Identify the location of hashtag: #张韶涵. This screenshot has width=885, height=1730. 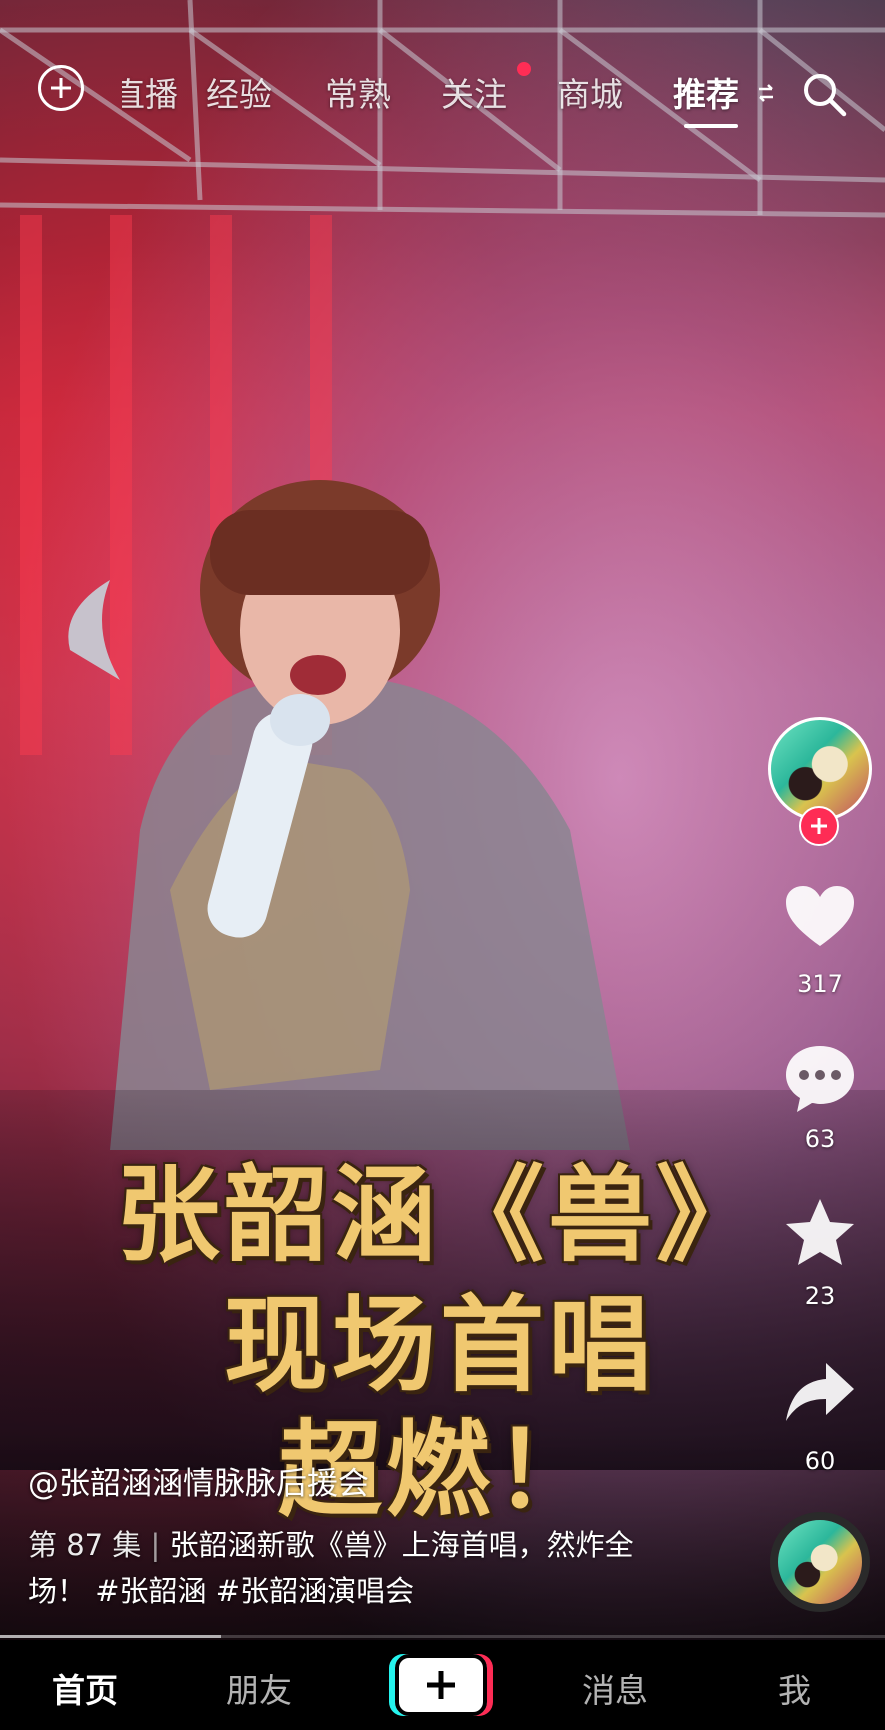
(150, 1591).